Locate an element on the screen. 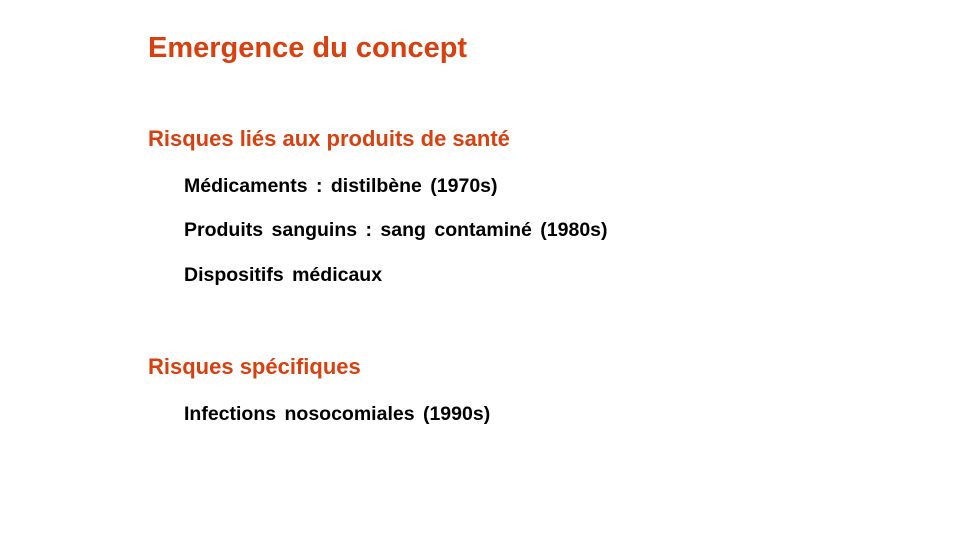 This screenshot has width=960, height=540. list-item-medications: Médicaments : distilbène (1970s) is located at coordinates (341, 186).